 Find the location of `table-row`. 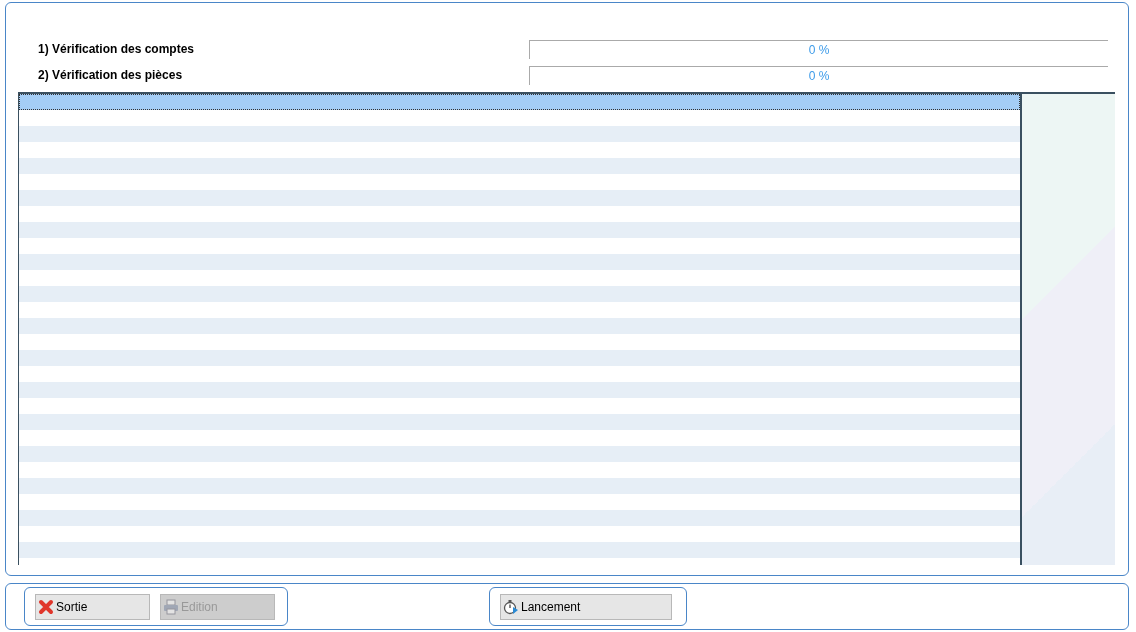

table-row is located at coordinates (519, 102).